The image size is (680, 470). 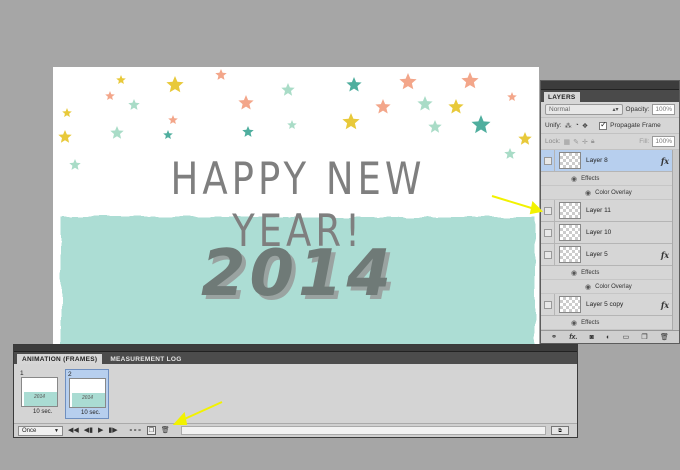 What do you see at coordinates (577, 125) in the screenshot?
I see `unify-visibility-icon: ◔` at bounding box center [577, 125].